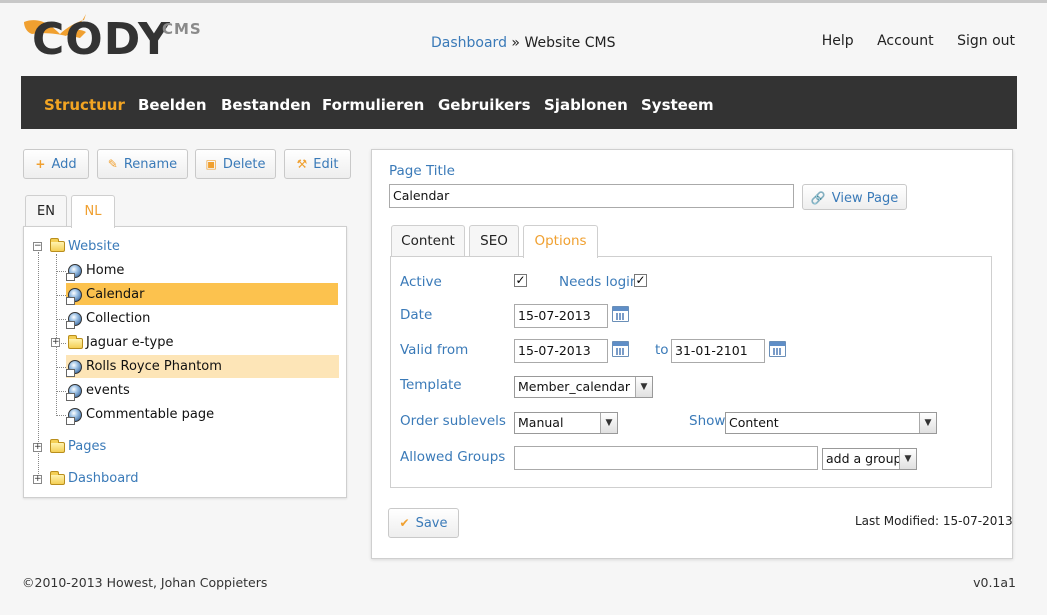 This screenshot has height=615, width=1047. Describe the element at coordinates (103, 478) in the screenshot. I see `tree-item-dashboard: Dashboard` at that location.